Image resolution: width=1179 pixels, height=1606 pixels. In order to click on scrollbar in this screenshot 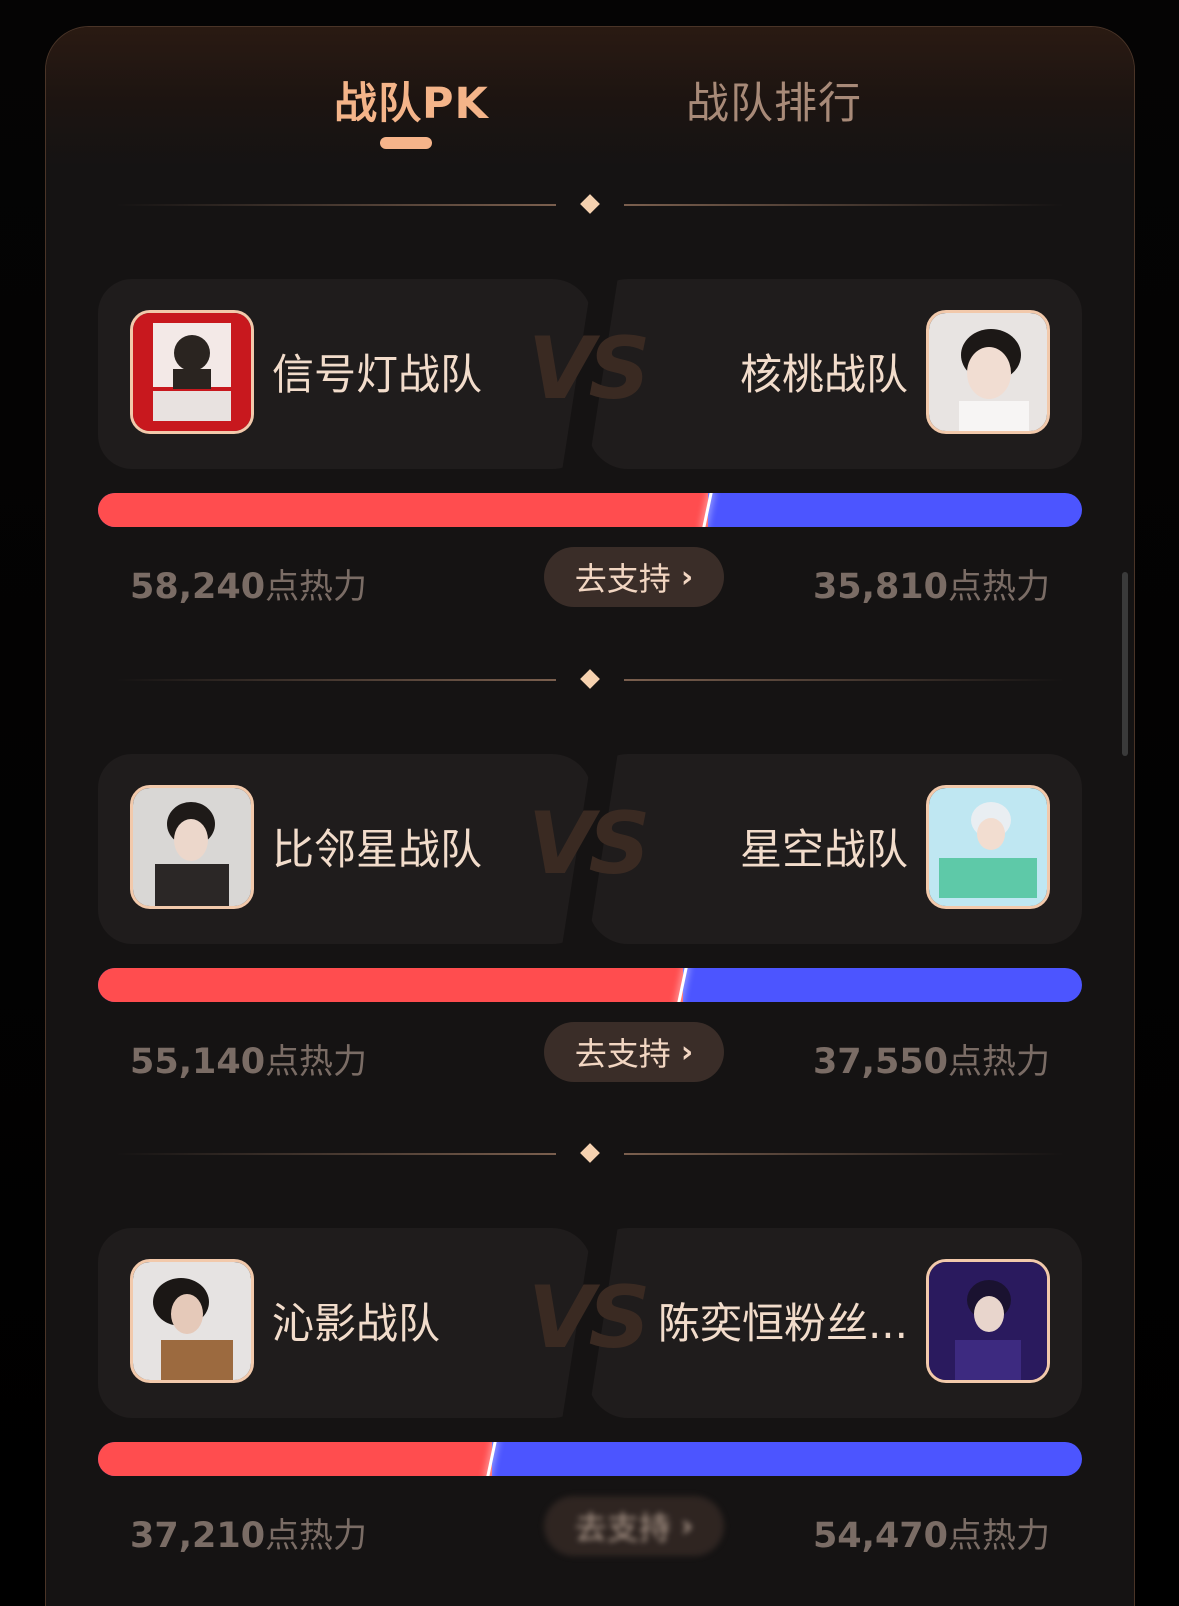, I will do `click(1125, 664)`.